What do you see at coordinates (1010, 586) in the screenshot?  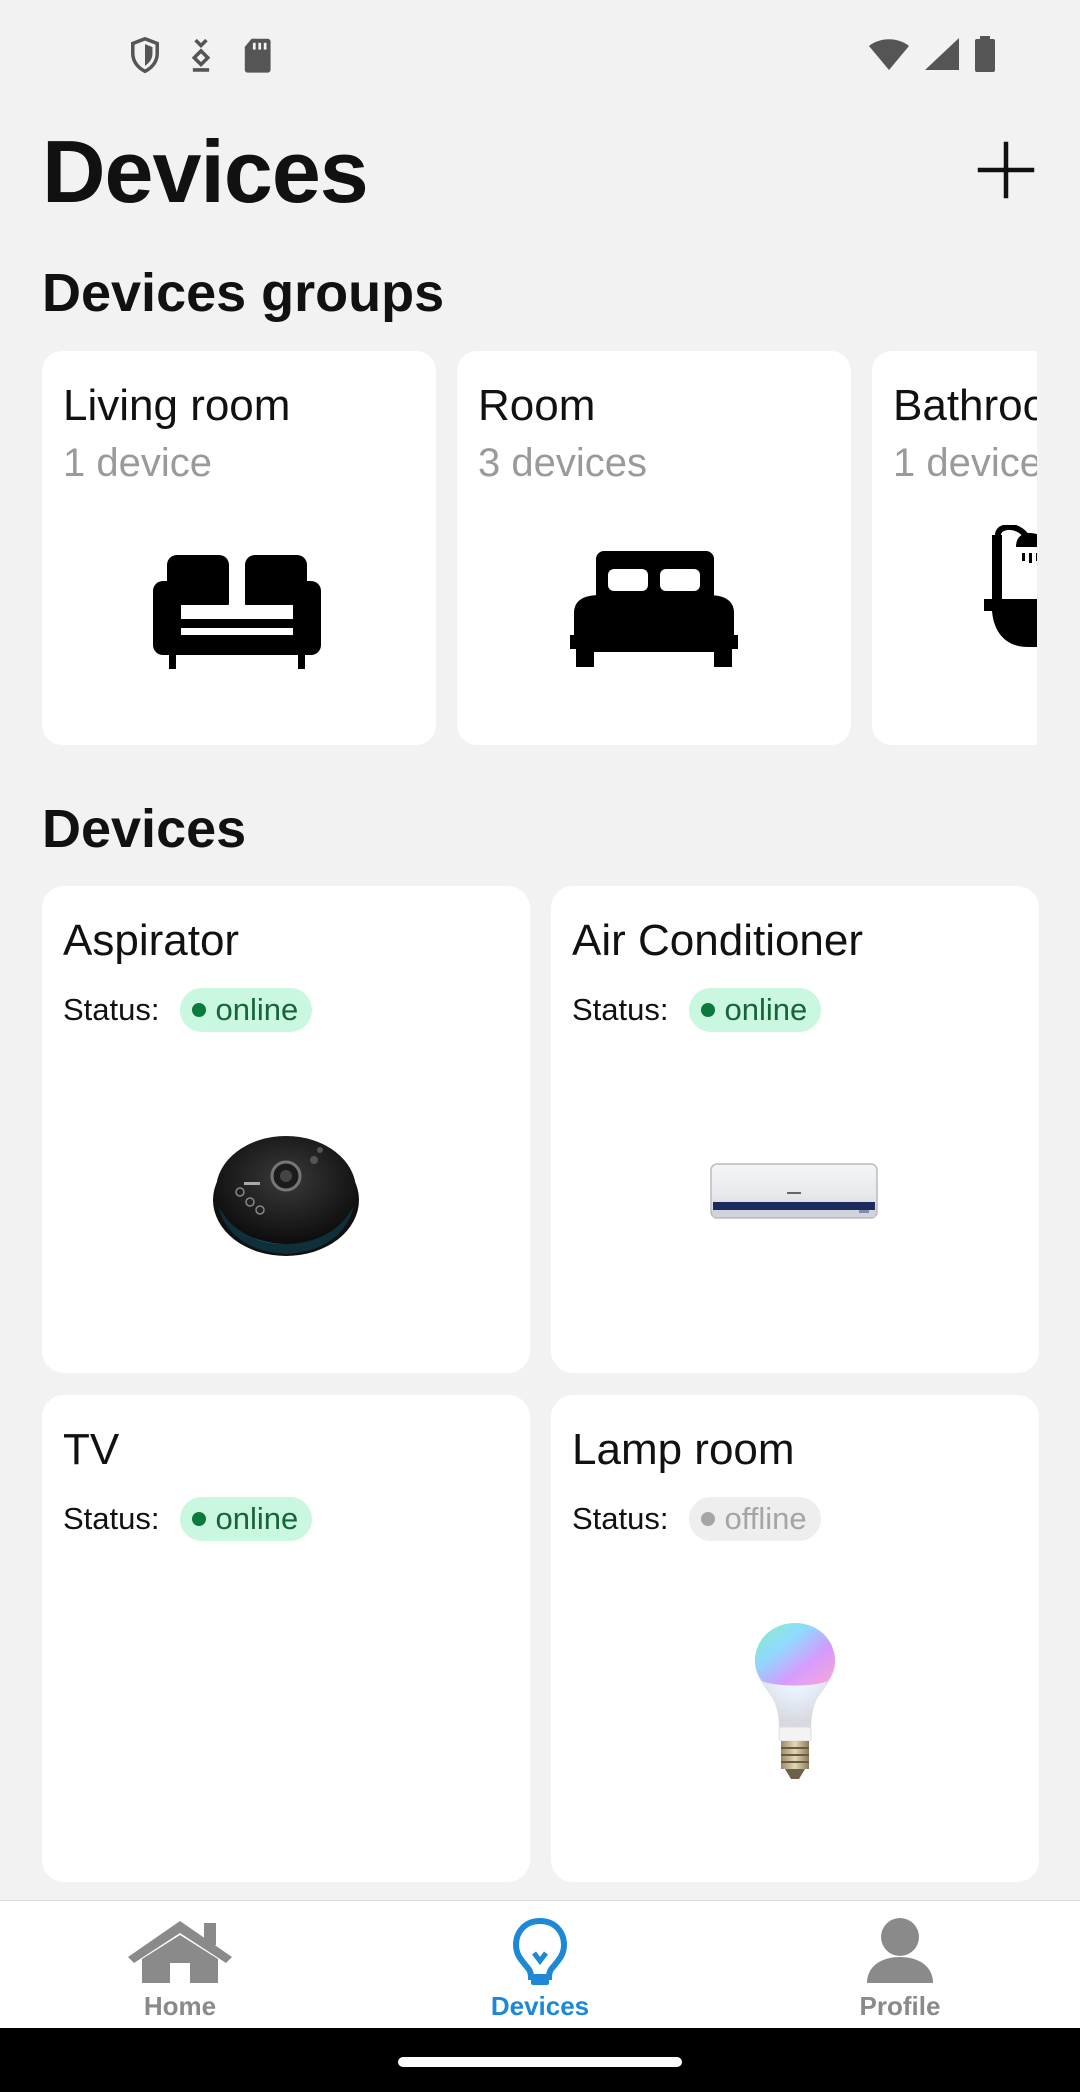 I see `bathtub-icon` at bounding box center [1010, 586].